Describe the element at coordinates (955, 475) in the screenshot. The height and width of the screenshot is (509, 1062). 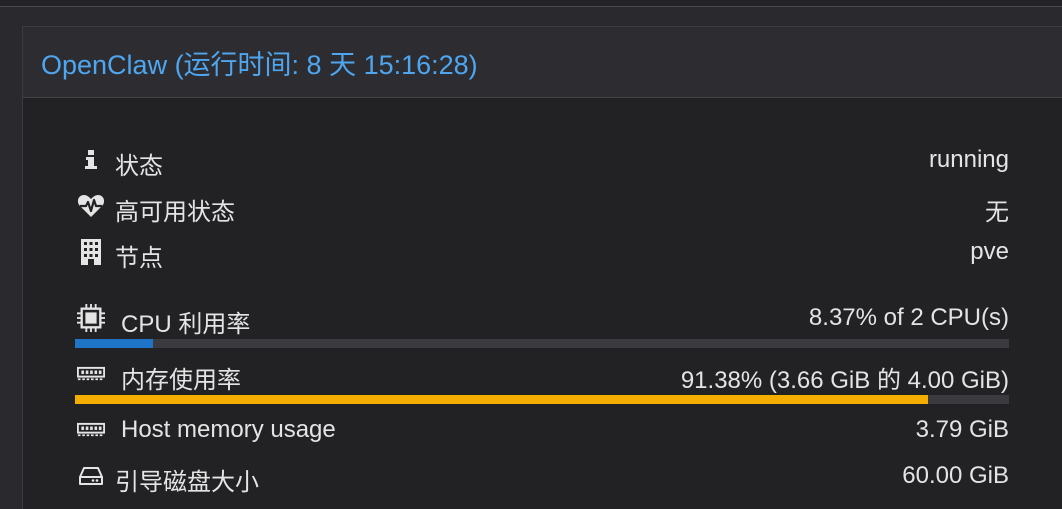
I see `boot-disk-value: 60.00 GiB` at that location.